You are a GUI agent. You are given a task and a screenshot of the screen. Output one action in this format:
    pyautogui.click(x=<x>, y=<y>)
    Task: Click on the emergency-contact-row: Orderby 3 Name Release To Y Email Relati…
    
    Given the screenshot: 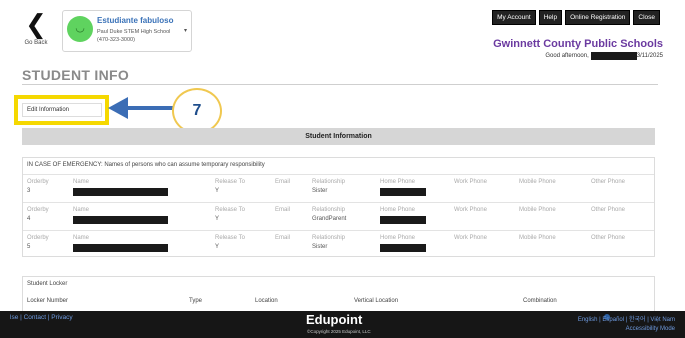 What is the action you would take?
    pyautogui.click(x=338, y=187)
    